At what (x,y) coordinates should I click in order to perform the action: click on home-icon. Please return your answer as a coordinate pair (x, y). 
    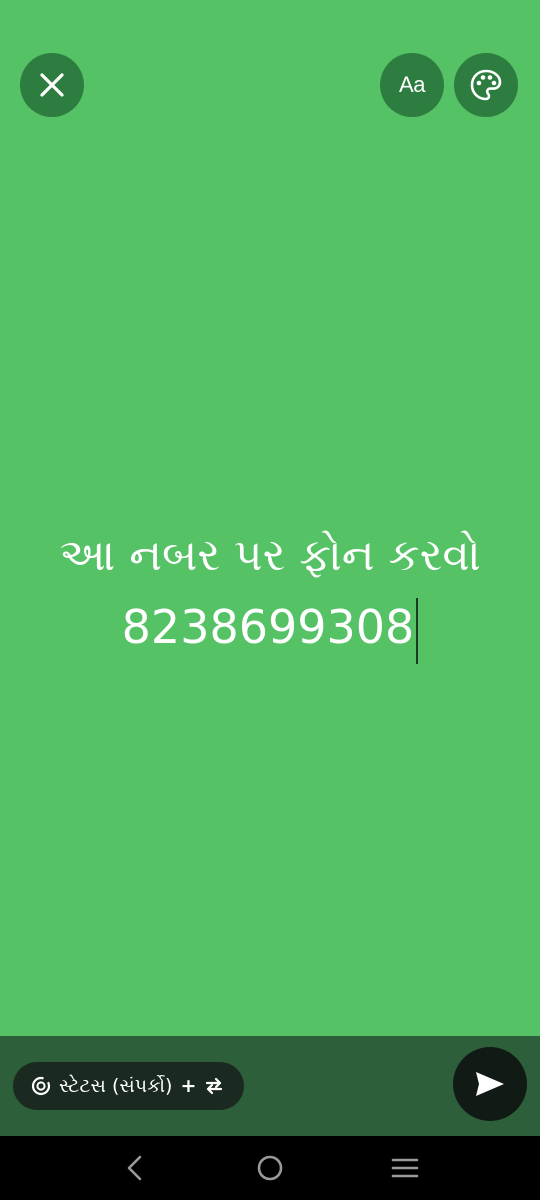
    Looking at the image, I should click on (270, 1168).